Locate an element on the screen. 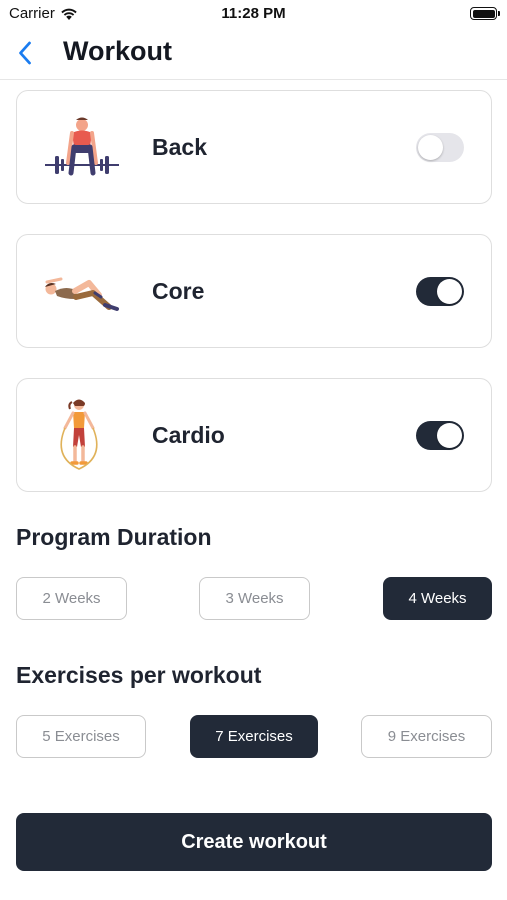 Image resolution: width=507 pixels, height=900 pixels. status-time: 11:28 PM is located at coordinates (253, 13).